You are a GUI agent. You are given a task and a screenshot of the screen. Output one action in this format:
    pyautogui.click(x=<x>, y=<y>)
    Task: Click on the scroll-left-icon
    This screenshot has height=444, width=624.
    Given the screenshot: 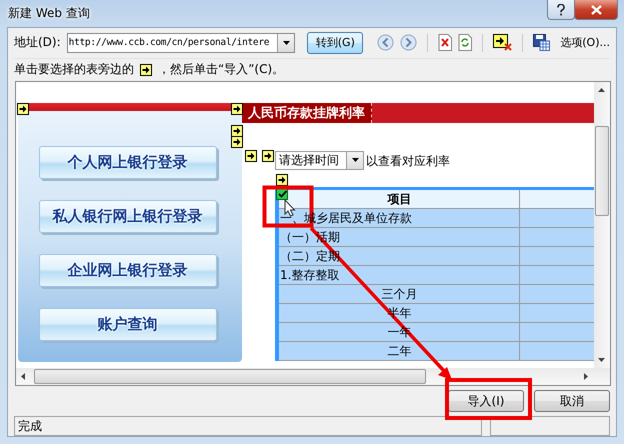 What is the action you would take?
    pyautogui.click(x=23, y=376)
    